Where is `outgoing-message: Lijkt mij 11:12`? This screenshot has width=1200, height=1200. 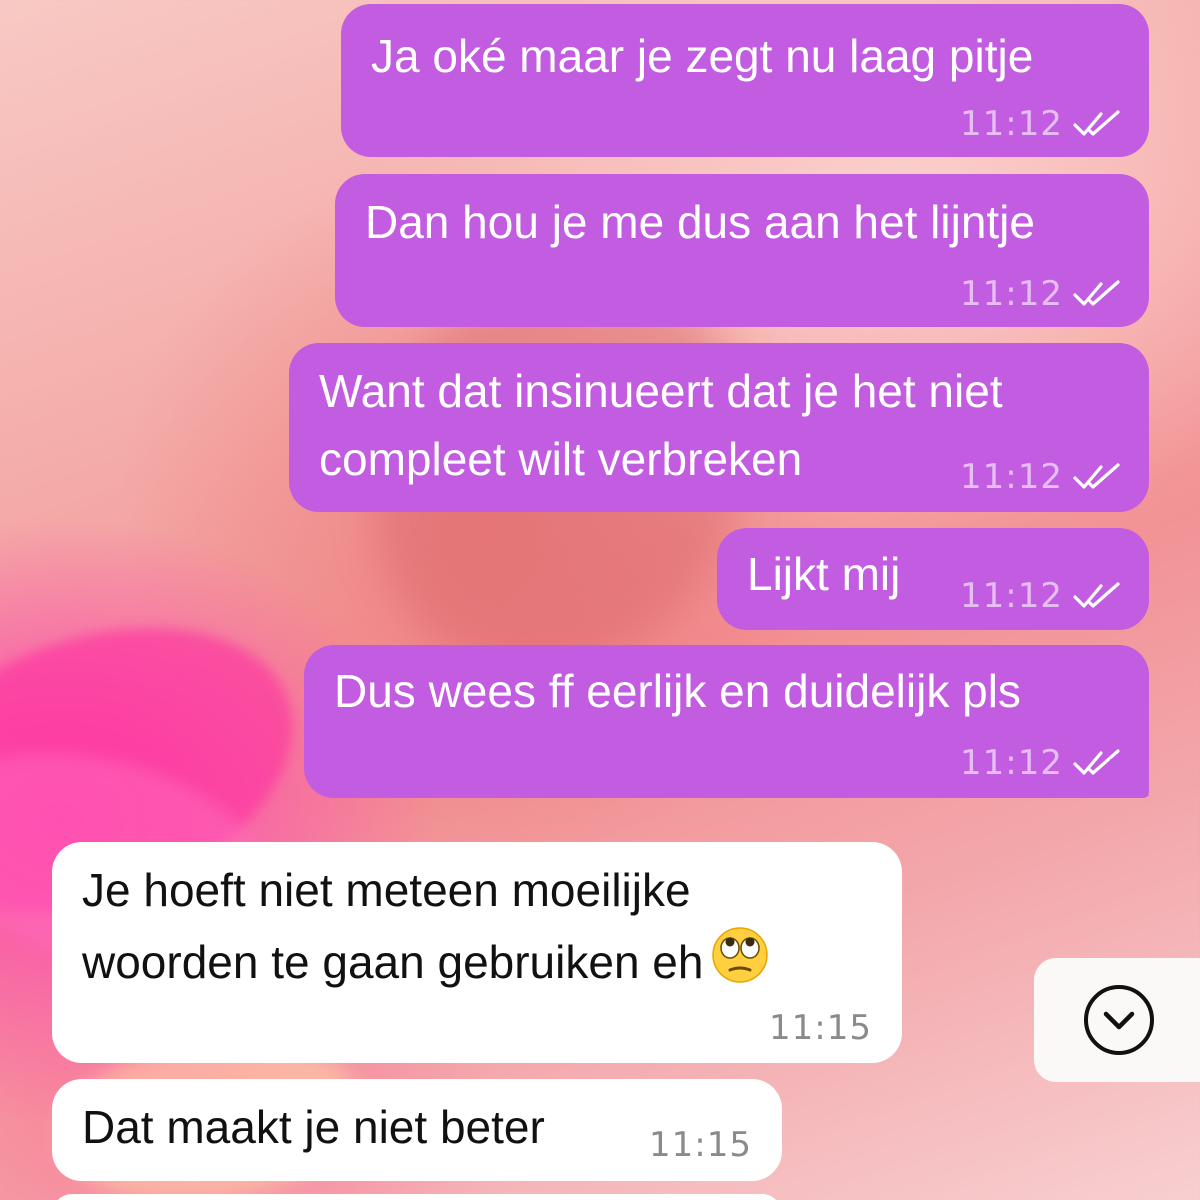
outgoing-message: Lijkt mij 11:12 is located at coordinates (933, 579).